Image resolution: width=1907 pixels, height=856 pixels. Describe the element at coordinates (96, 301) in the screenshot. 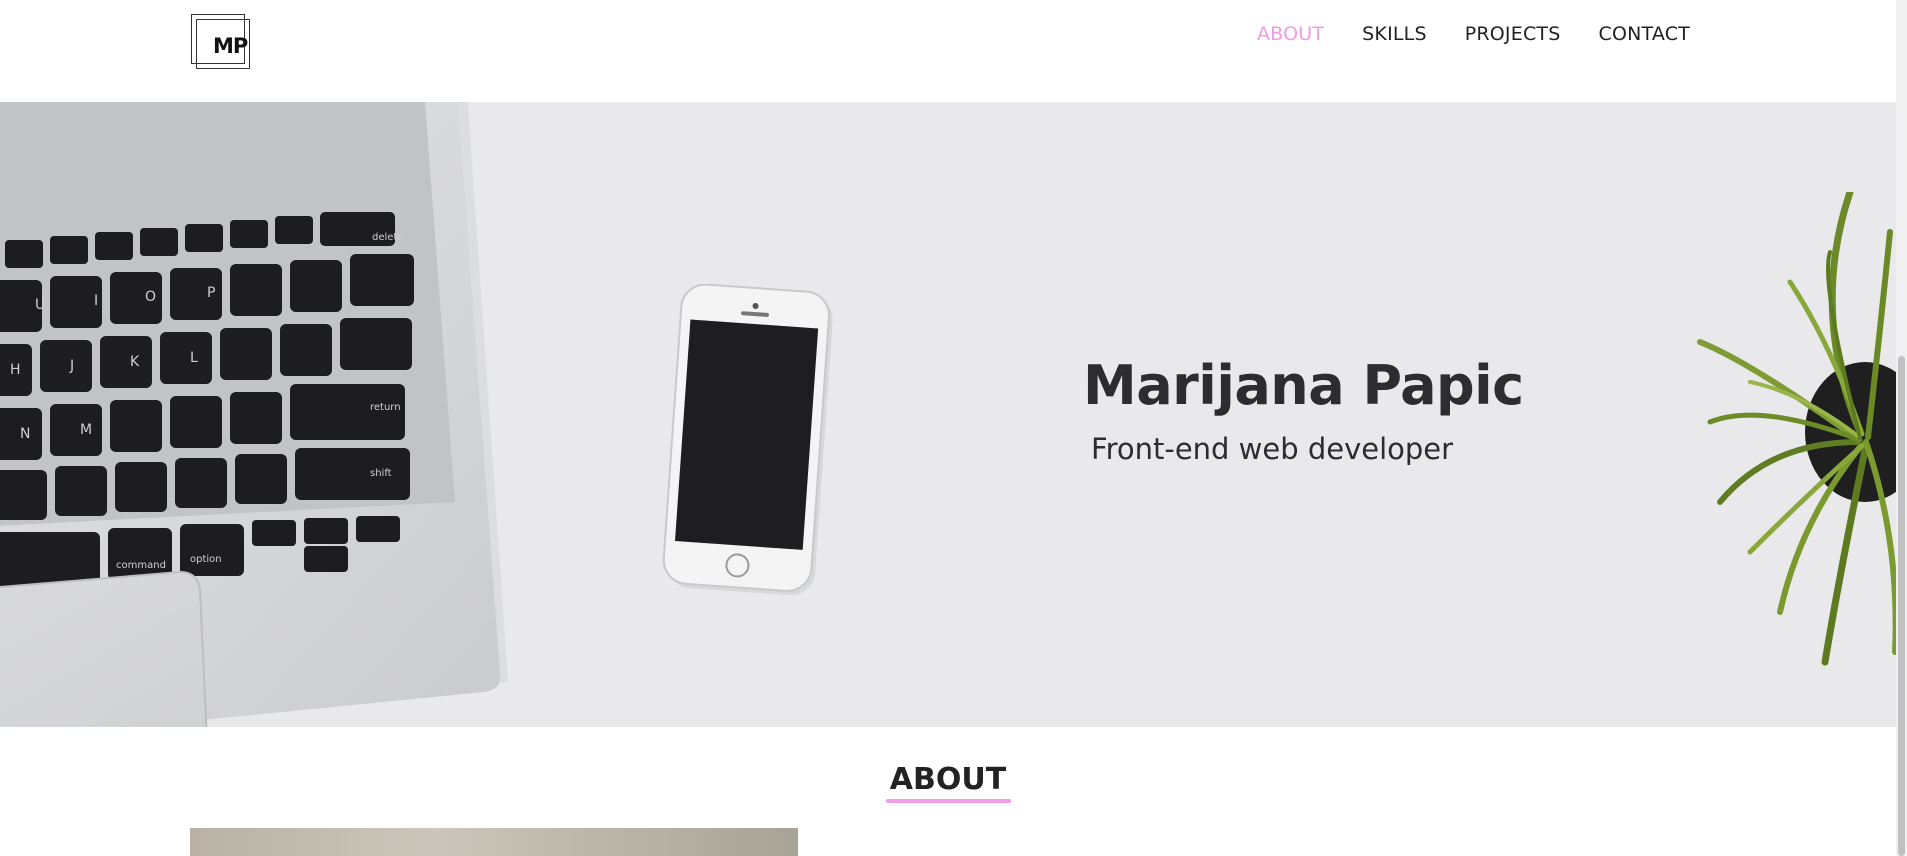

I see `svg-text: I` at that location.